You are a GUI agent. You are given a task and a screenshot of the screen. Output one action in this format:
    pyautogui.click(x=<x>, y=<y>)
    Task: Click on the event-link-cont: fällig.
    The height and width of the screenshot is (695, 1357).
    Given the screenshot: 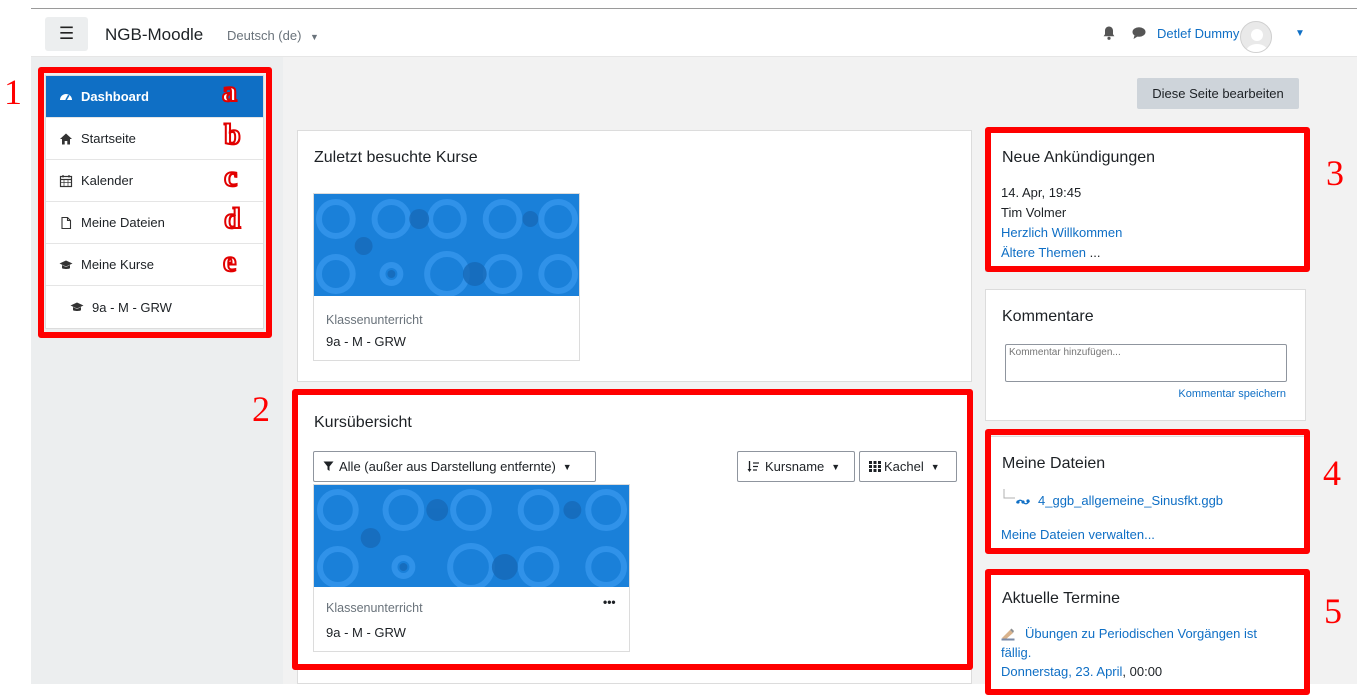 What is the action you would take?
    pyautogui.click(x=1016, y=652)
    